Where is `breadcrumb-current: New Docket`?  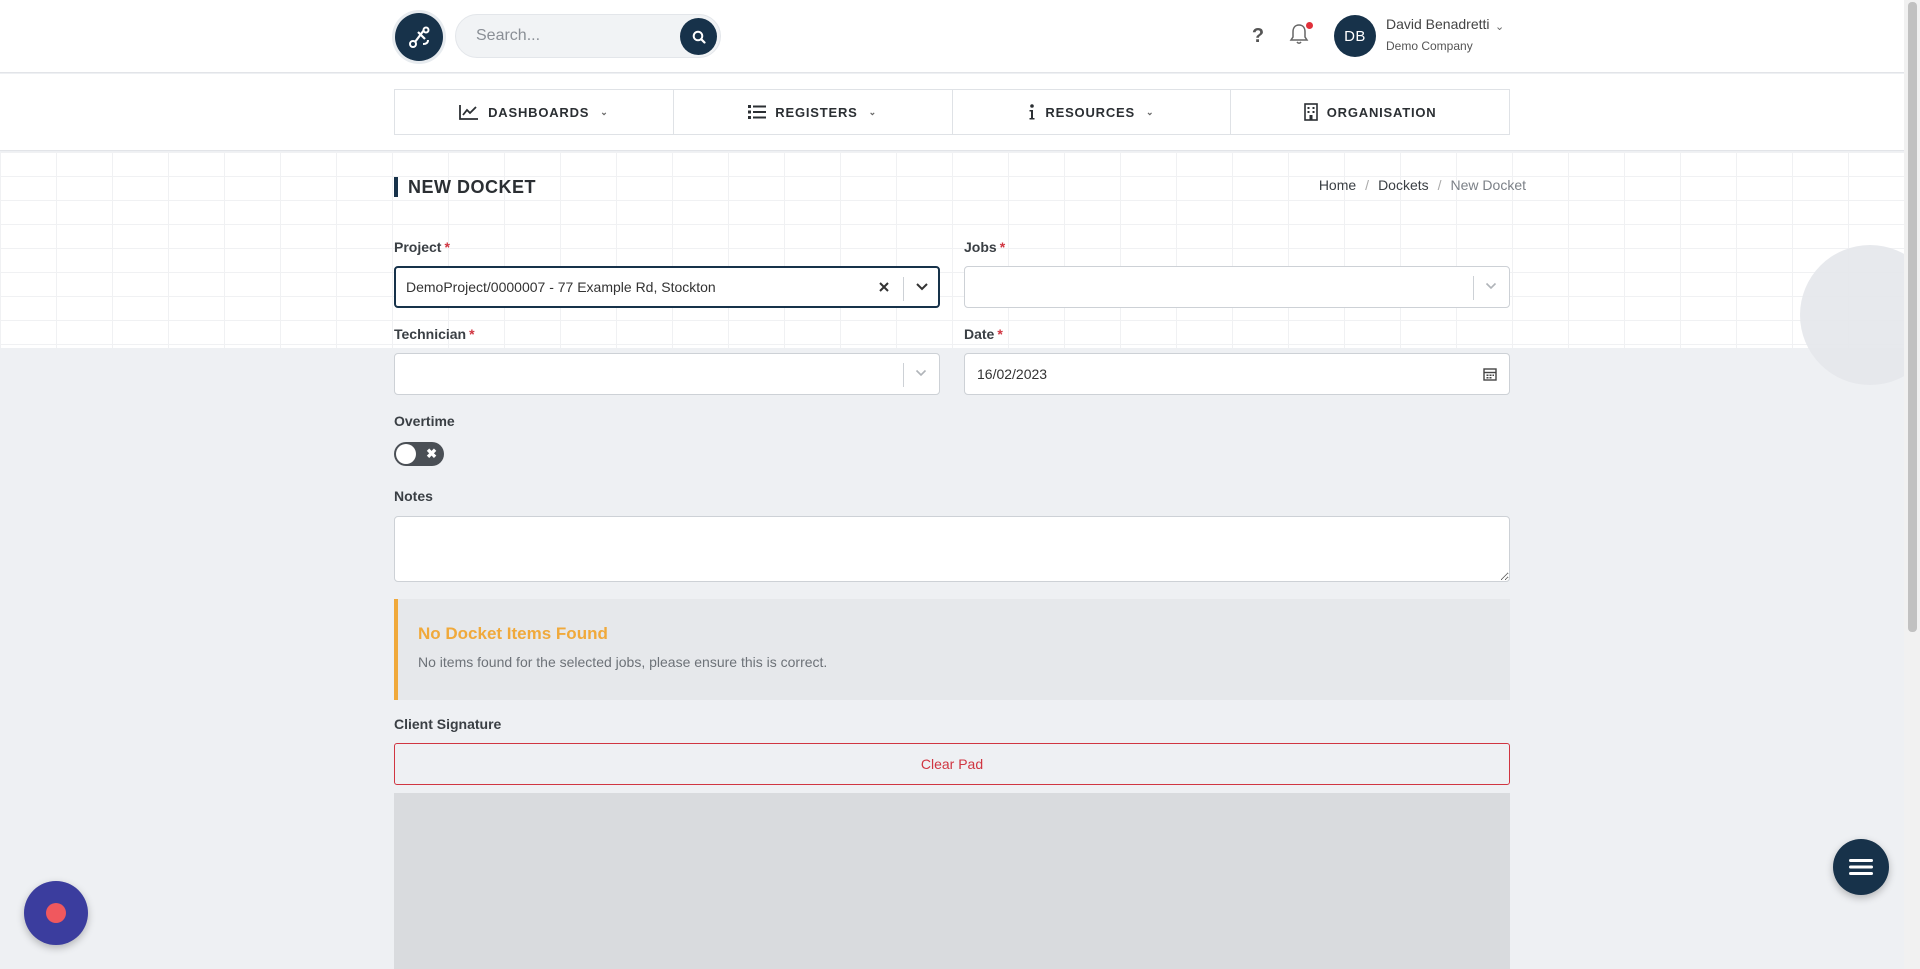 breadcrumb-current: New Docket is located at coordinates (1488, 185).